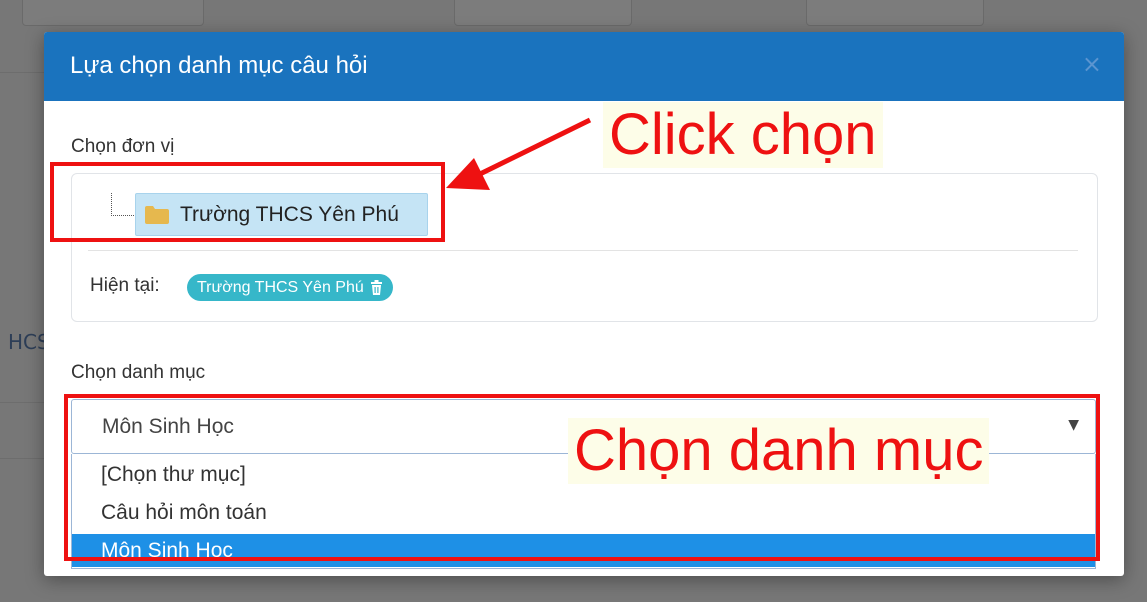 The width and height of the screenshot is (1147, 602). Describe the element at coordinates (123, 146) in the screenshot. I see `unit-label: Chọn đơn vị` at that location.